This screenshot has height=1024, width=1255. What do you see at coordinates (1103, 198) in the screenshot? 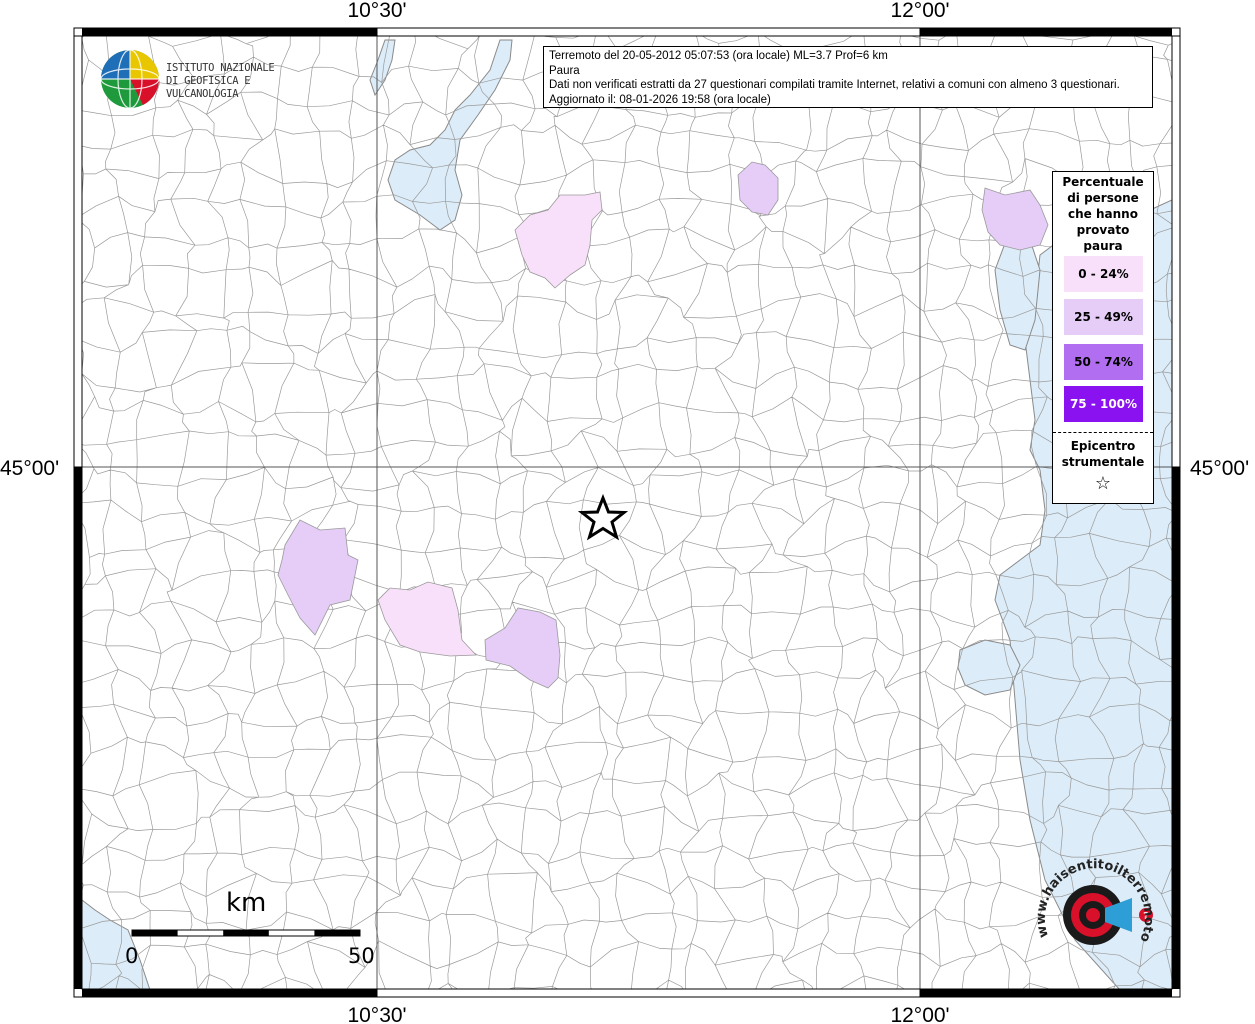
I see `legend-title-line: di persone` at bounding box center [1103, 198].